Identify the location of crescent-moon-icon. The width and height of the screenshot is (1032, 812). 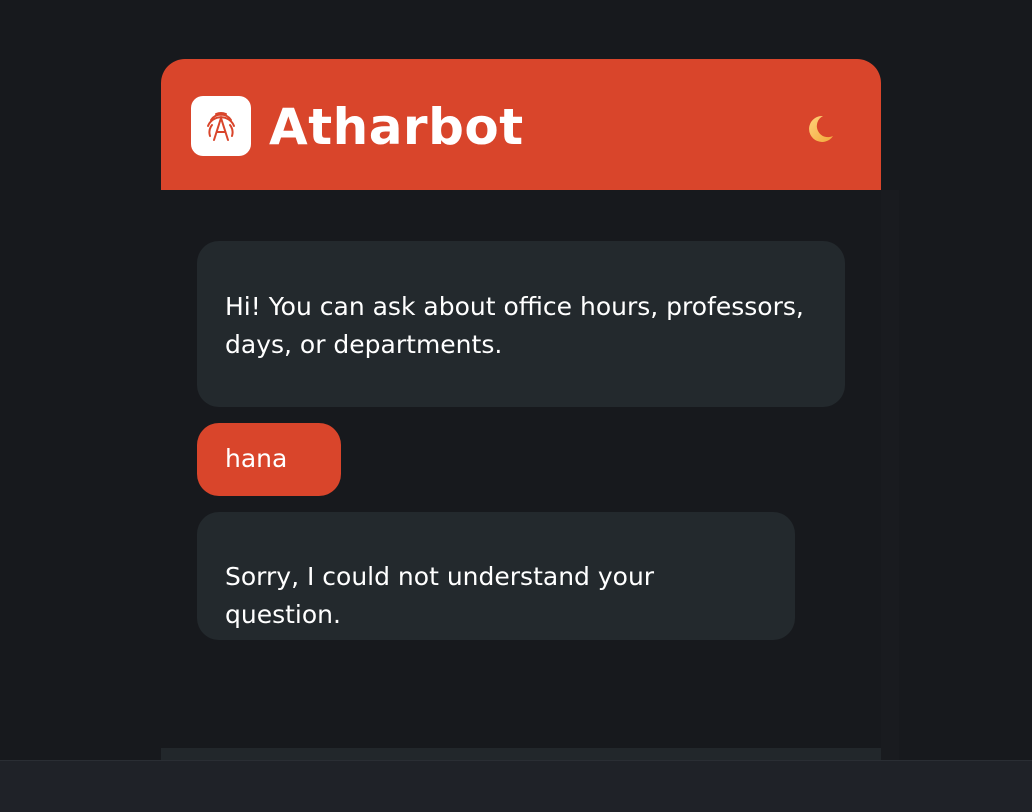
(821, 128).